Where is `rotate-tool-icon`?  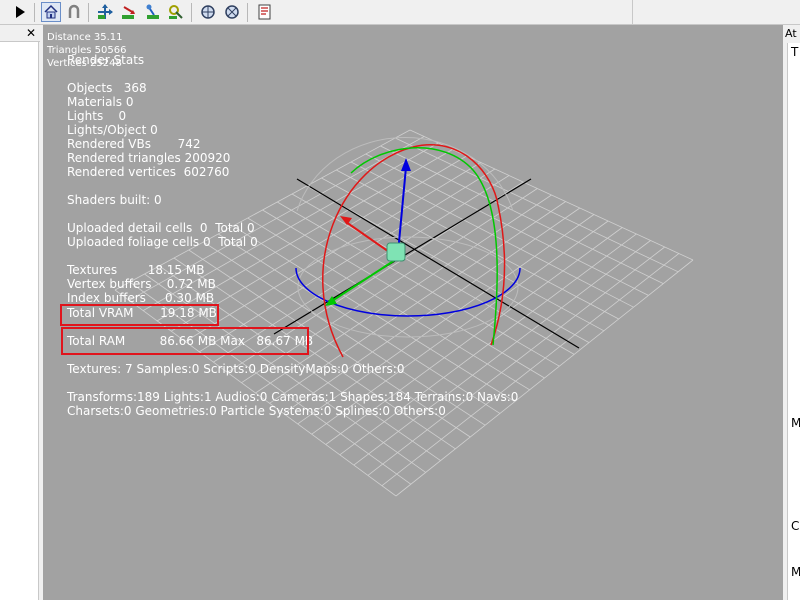
rotate-tool-icon is located at coordinates (129, 12).